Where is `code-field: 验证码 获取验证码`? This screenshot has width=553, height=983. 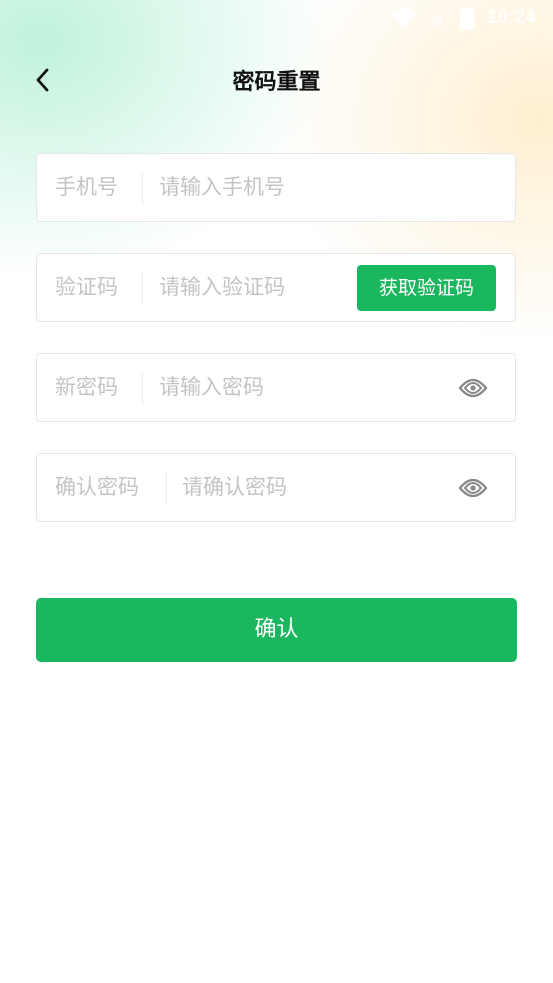
code-field: 验证码 获取验证码 is located at coordinates (276, 287).